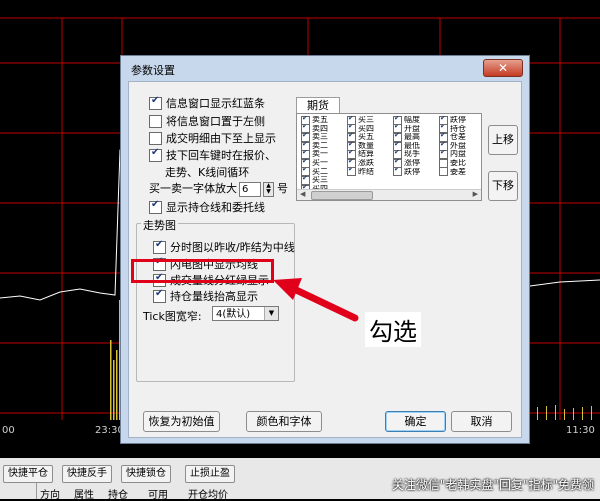  Describe the element at coordinates (316, 300) in the screenshot. I see `red-arrow-icon` at that location.